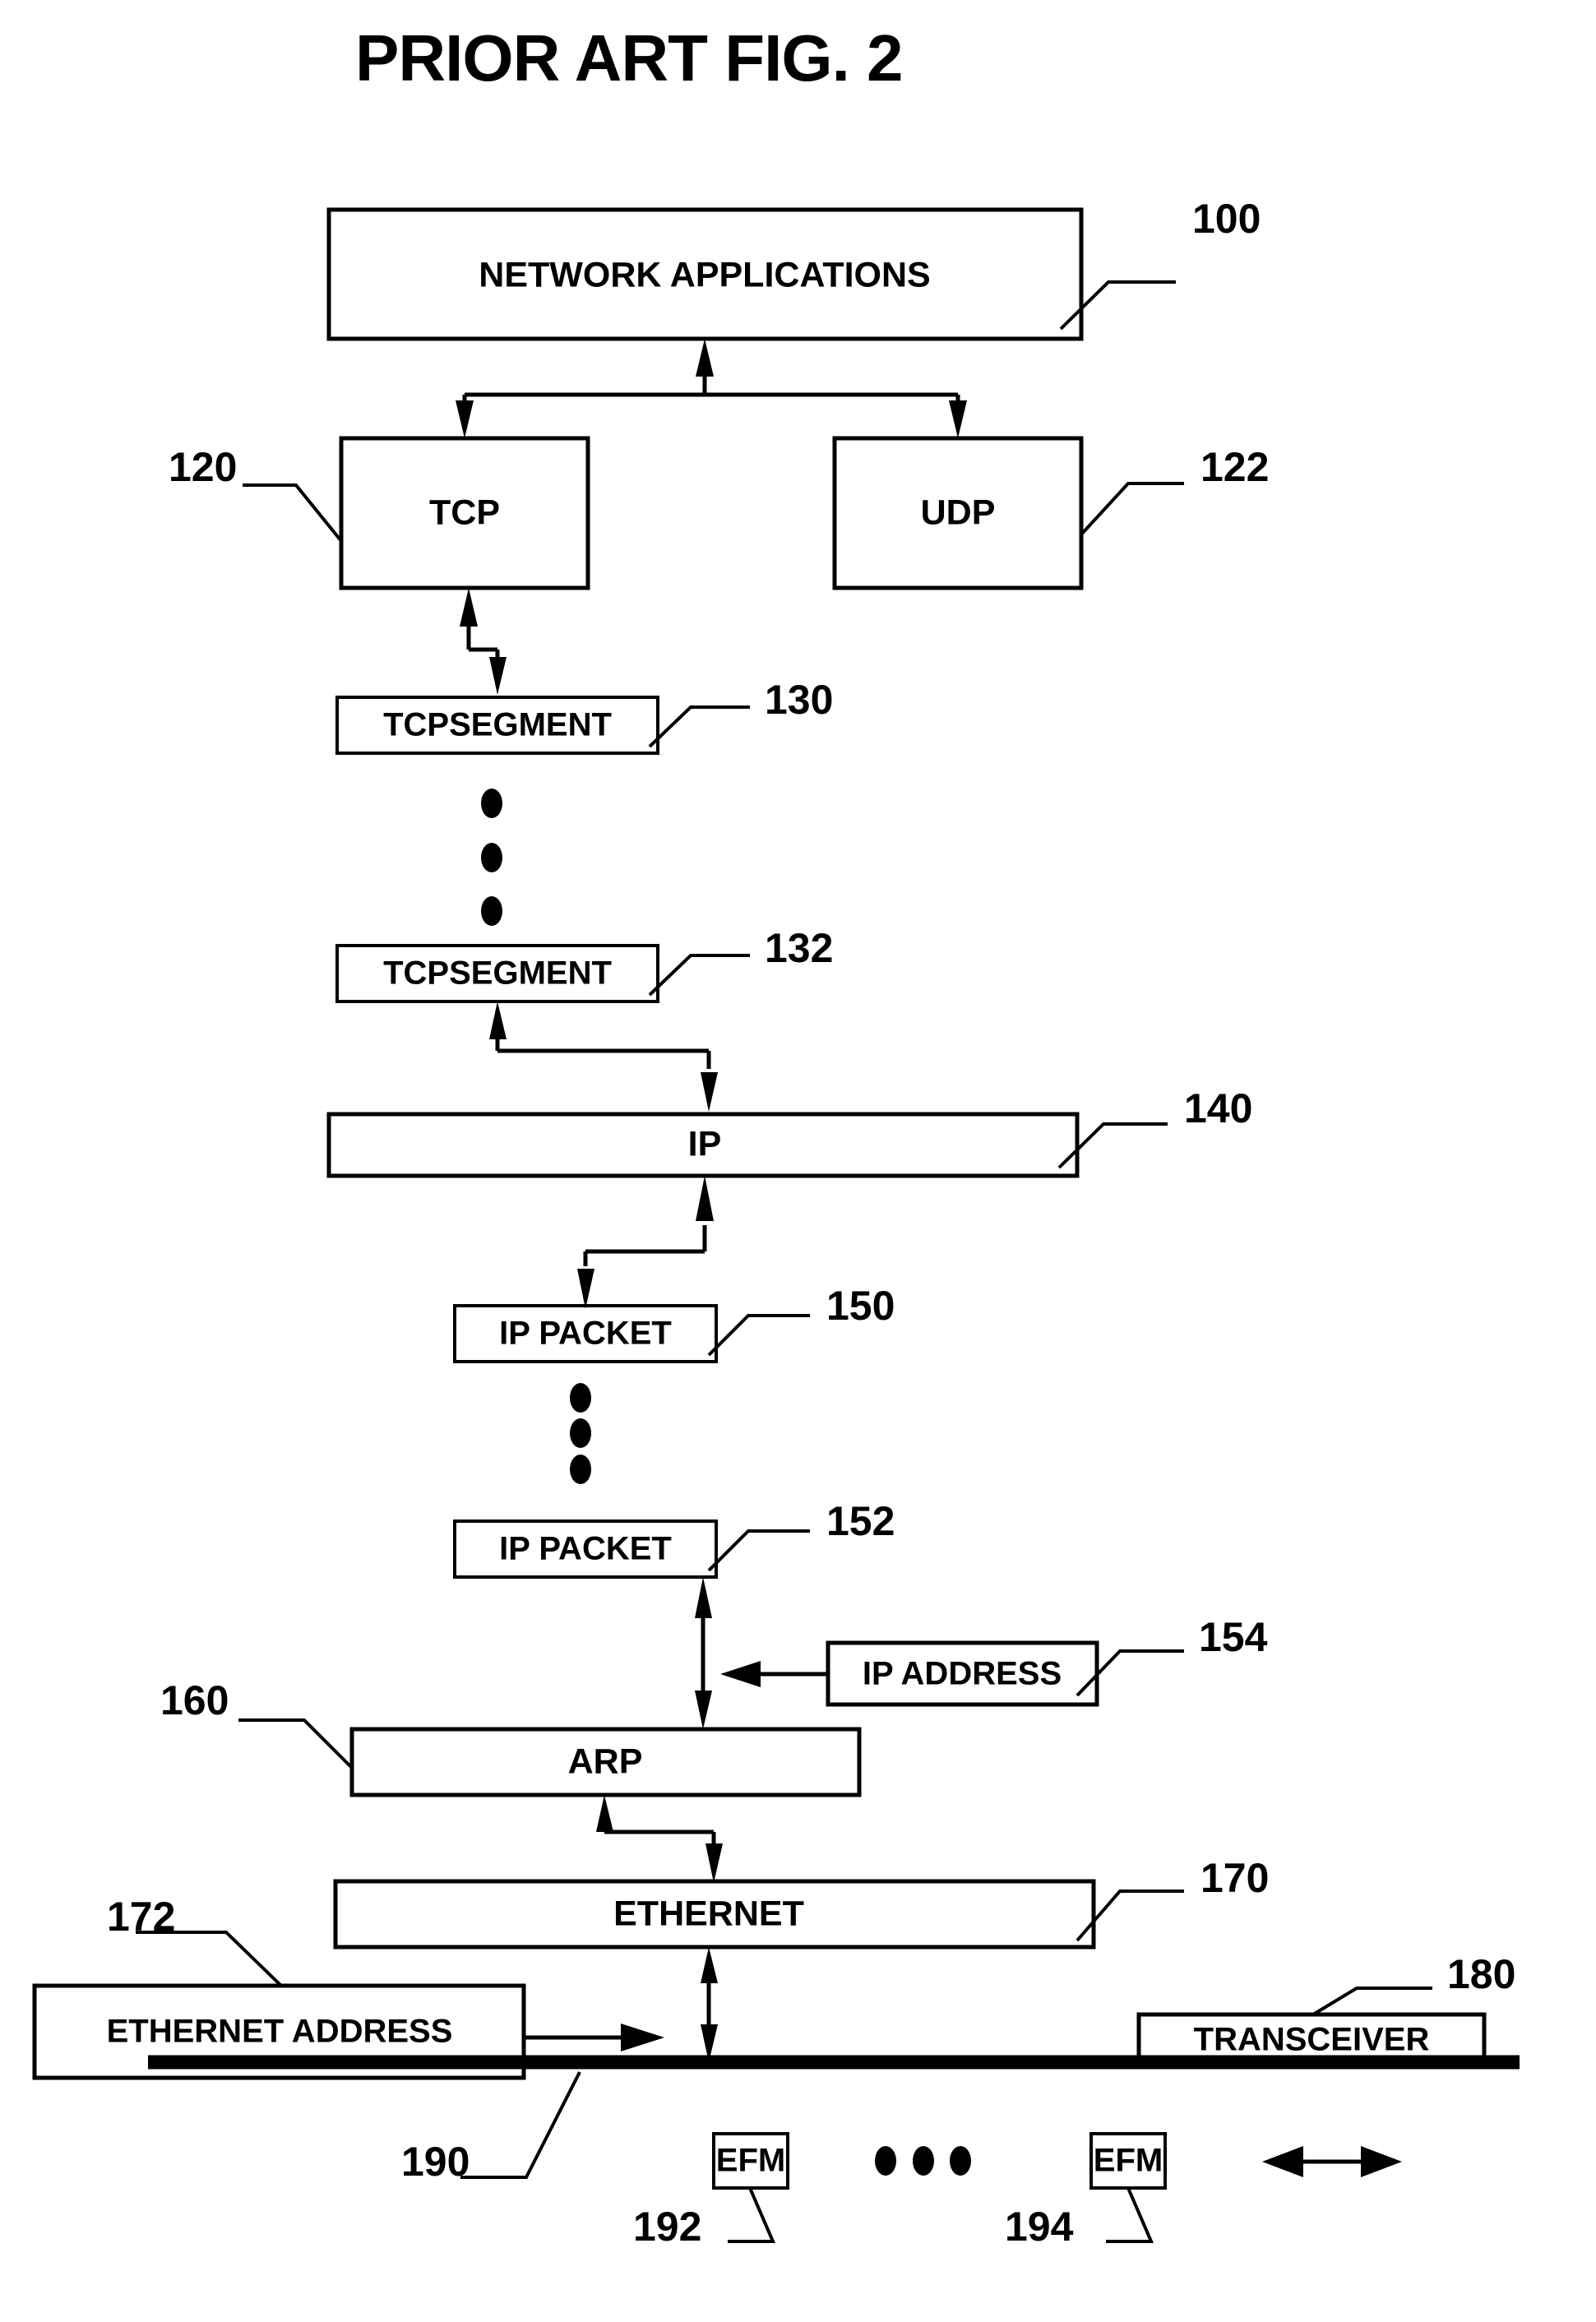 This screenshot has height=2322, width=1596. I want to click on ref-number-130: 130, so click(799, 700).